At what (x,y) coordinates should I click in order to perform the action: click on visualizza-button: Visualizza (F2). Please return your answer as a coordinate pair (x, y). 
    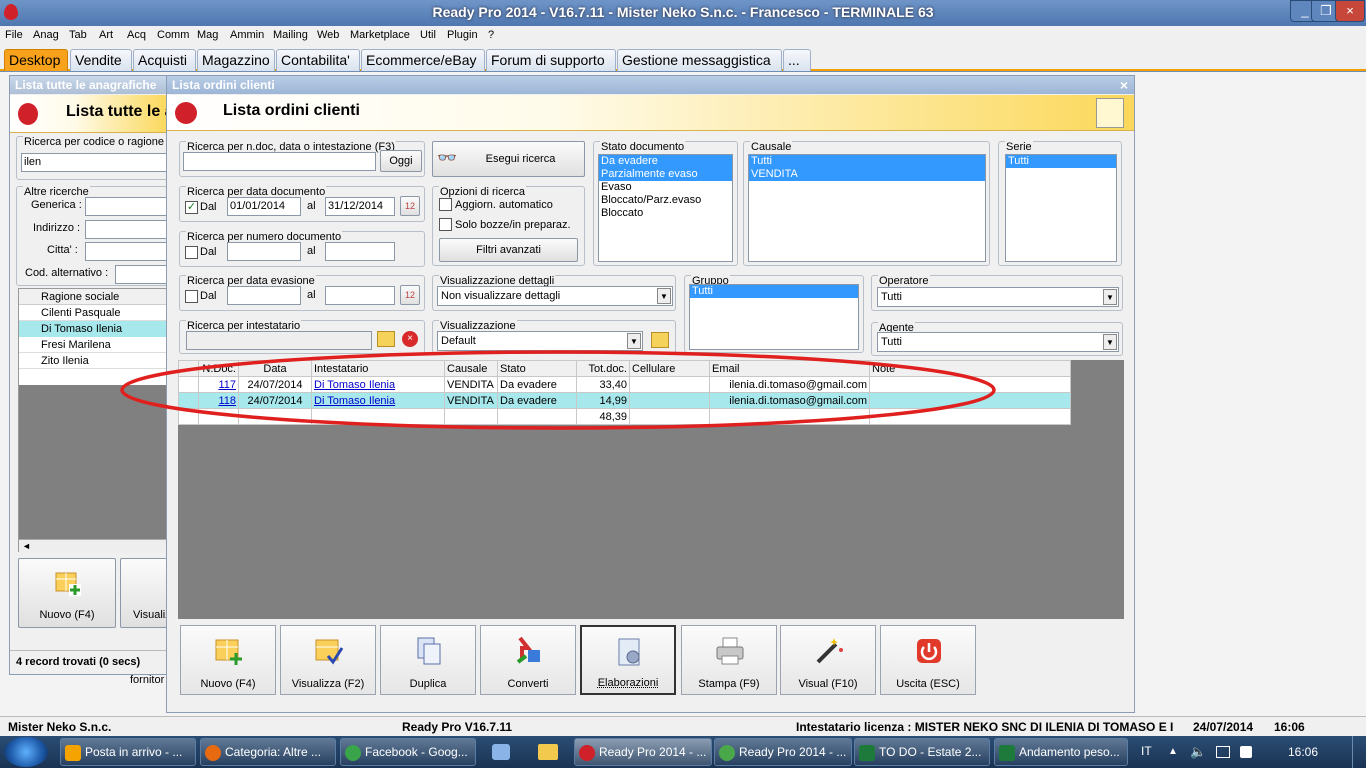
    Looking at the image, I should click on (328, 660).